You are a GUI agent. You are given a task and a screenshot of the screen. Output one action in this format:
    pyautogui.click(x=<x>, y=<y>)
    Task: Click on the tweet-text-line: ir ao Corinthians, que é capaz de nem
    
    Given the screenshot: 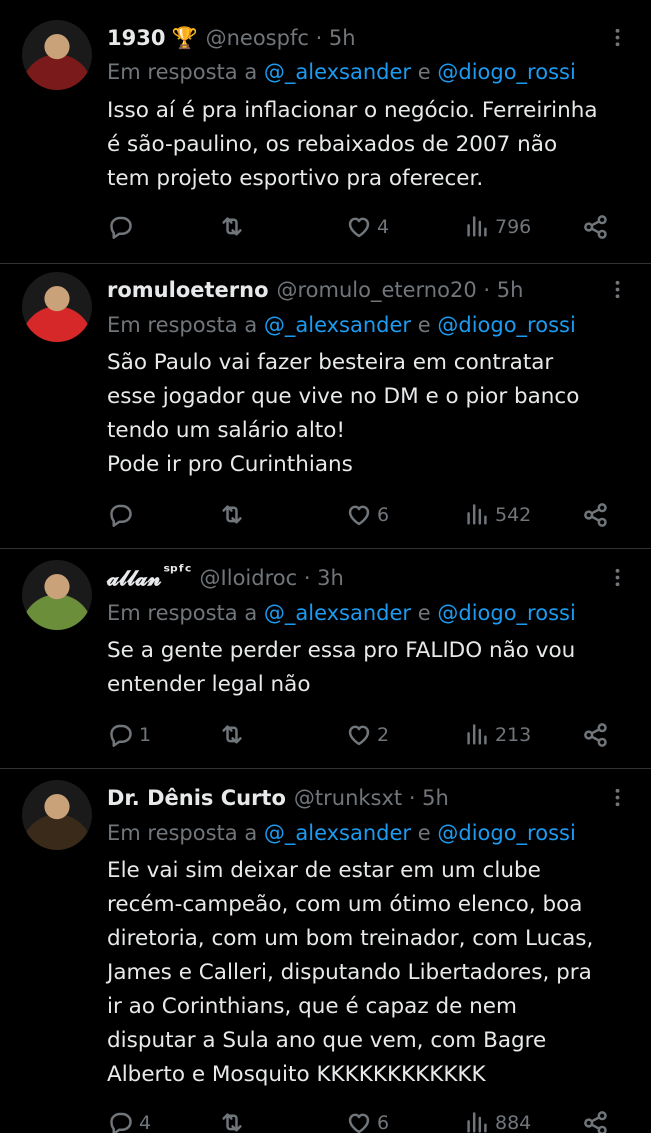 What is the action you would take?
    pyautogui.click(x=312, y=1006)
    